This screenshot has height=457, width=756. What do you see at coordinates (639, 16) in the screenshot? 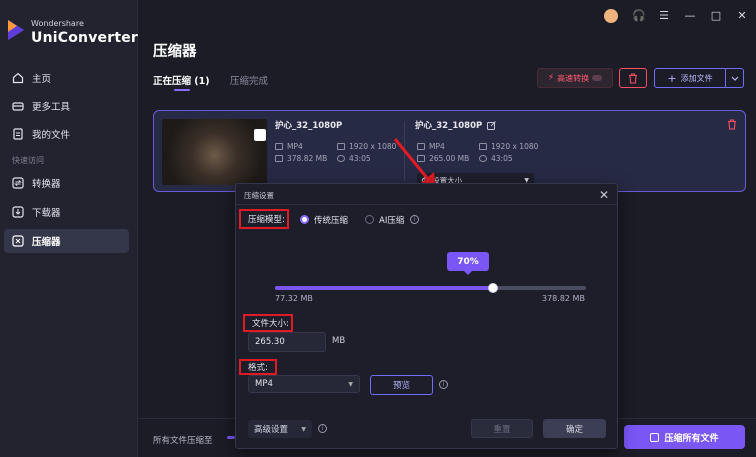
I see `headset-icon: 🎧` at bounding box center [639, 16].